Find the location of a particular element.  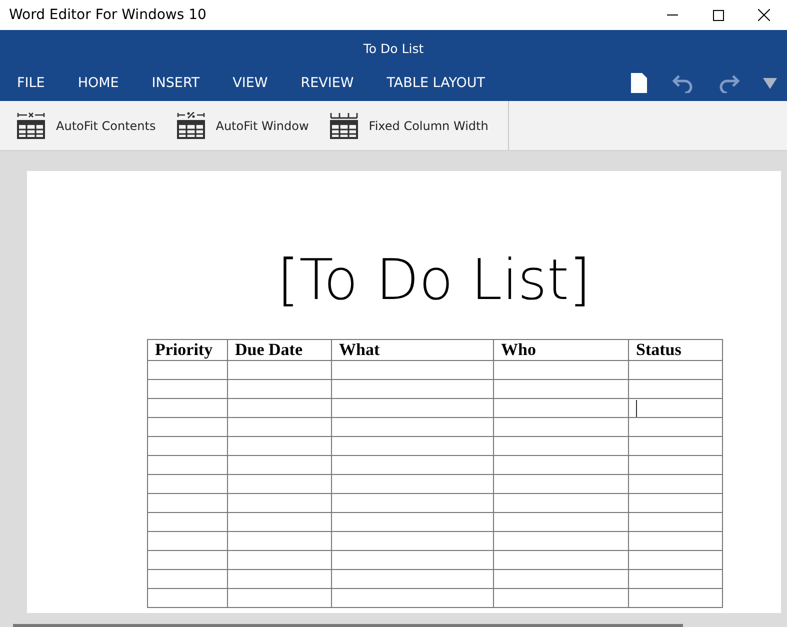

undo-icon is located at coordinates (683, 83).